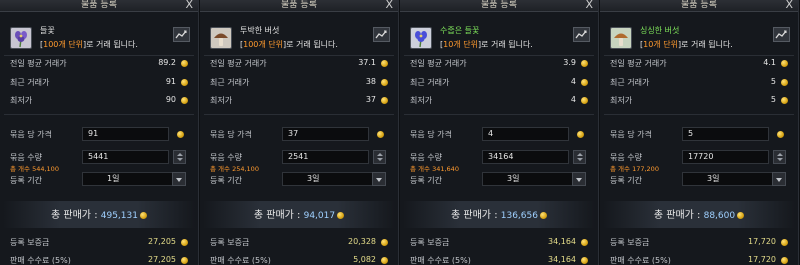 The width and height of the screenshot is (800, 265). Describe the element at coordinates (134, 179) in the screenshot. I see `registration-period-dropdown: 1일` at that location.